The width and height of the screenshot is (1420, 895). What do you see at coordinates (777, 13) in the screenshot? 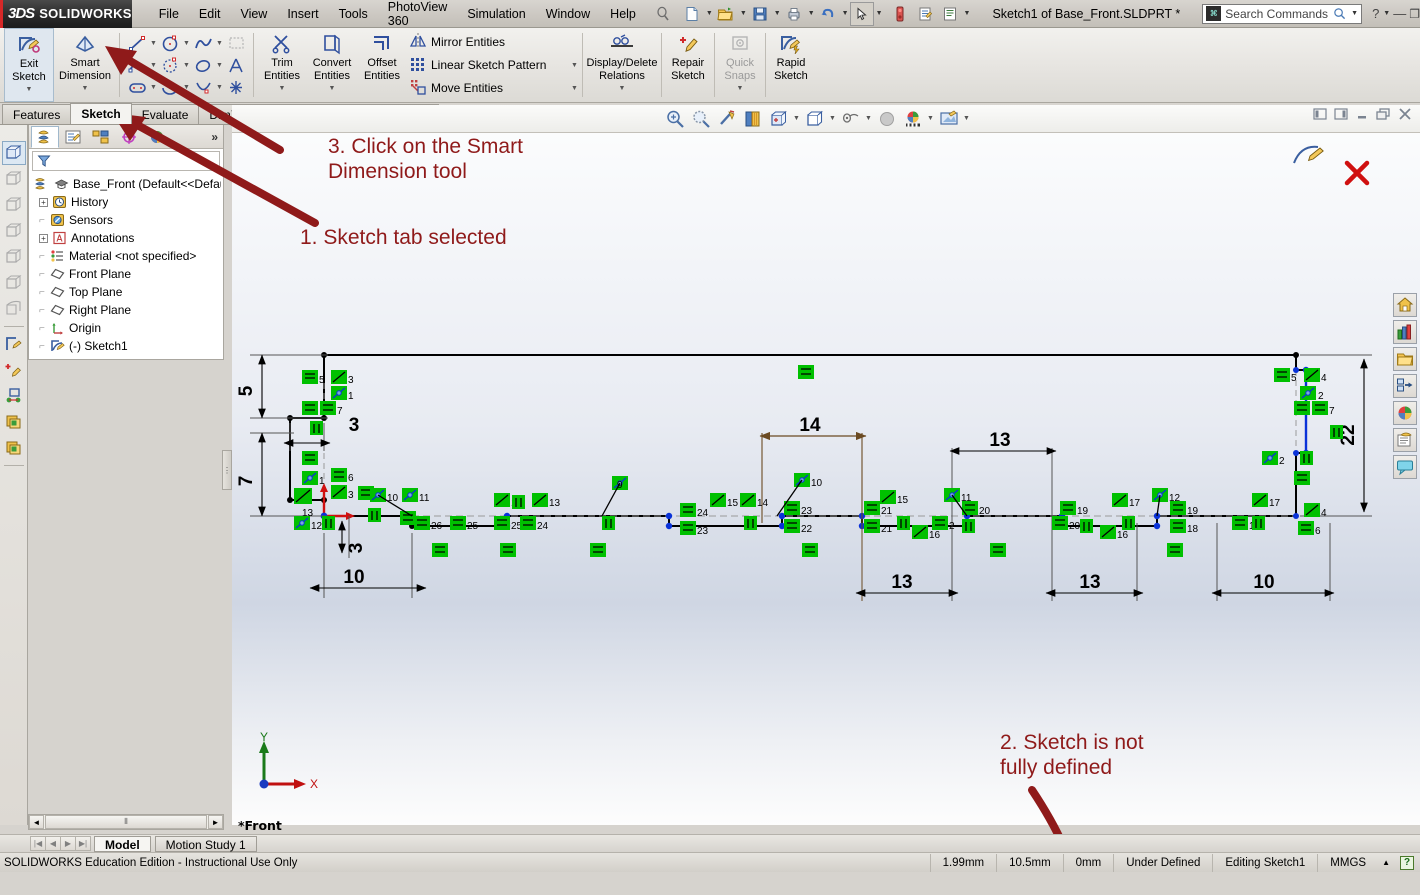
I see `save-dropdown-icon: ▼` at bounding box center [777, 13].